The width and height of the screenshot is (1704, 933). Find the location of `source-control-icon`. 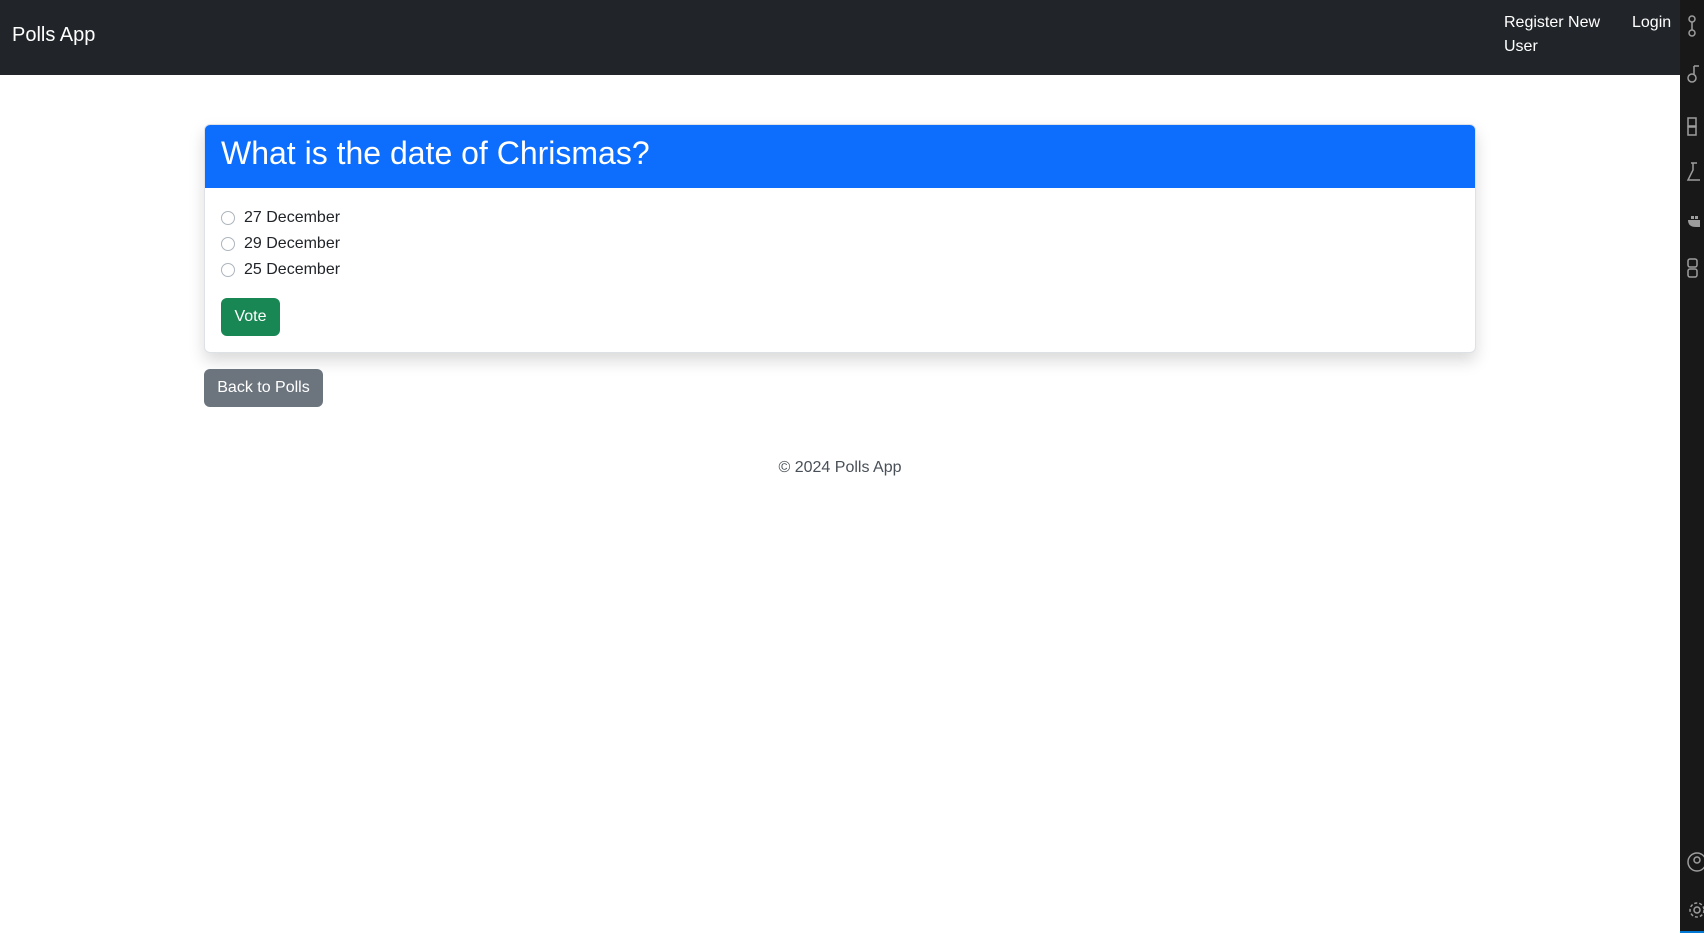

source-control-icon is located at coordinates (1695, 25).